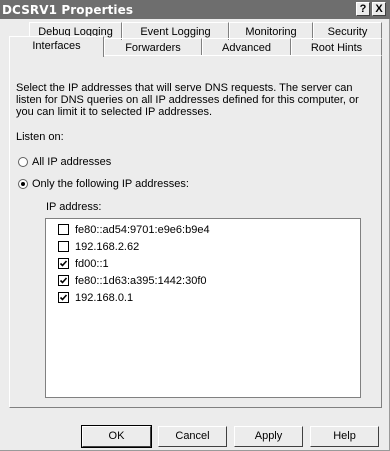 This screenshot has height=451, width=390. What do you see at coordinates (195, 9) in the screenshot?
I see `title-bar: DCSRV1 Properties ? X` at bounding box center [195, 9].